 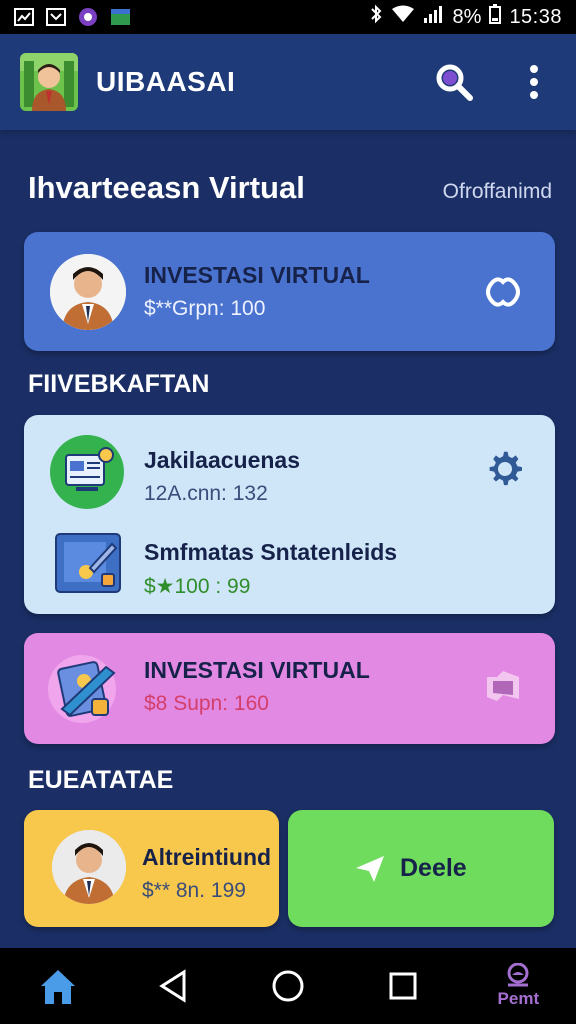 I want to click on list-item-1-settings-button, so click(x=505, y=469).